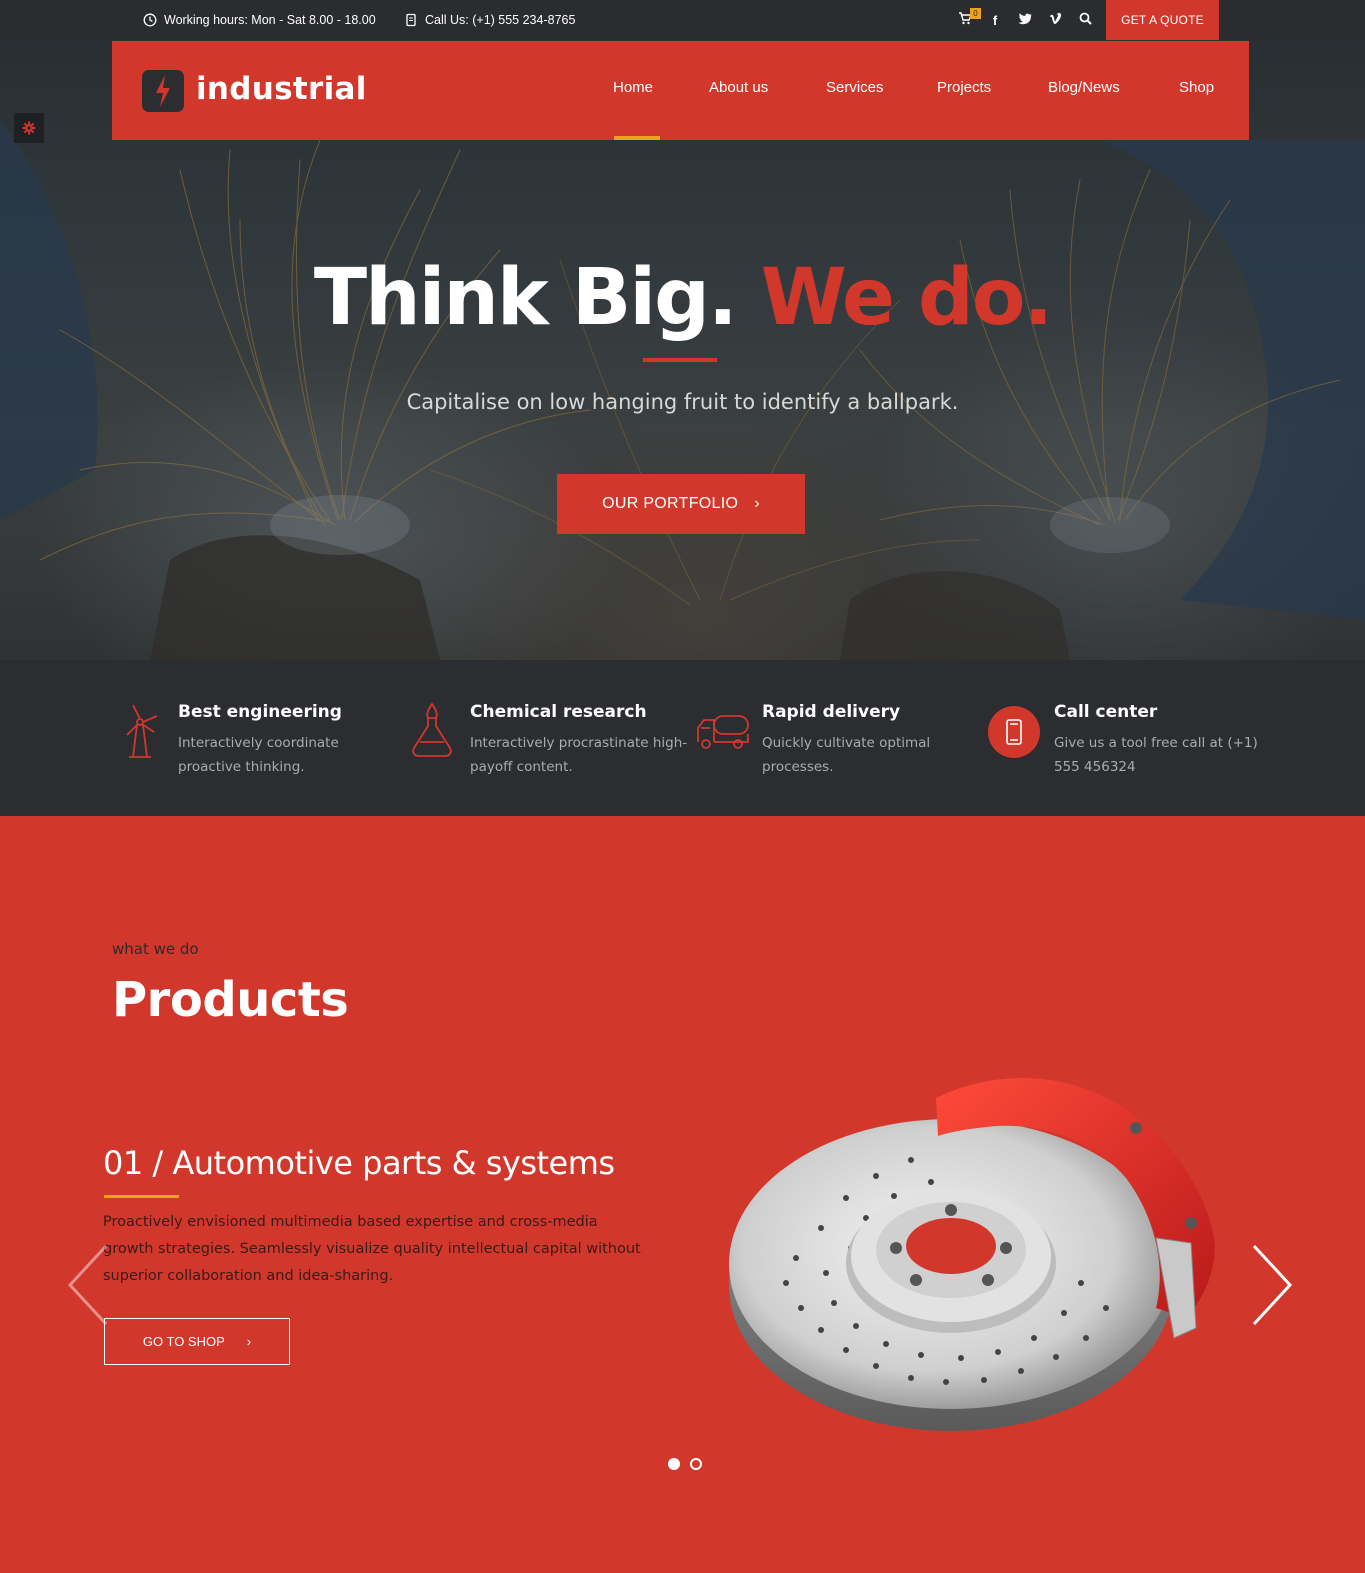  I want to click on nav-item-projects: Projects, so click(964, 87).